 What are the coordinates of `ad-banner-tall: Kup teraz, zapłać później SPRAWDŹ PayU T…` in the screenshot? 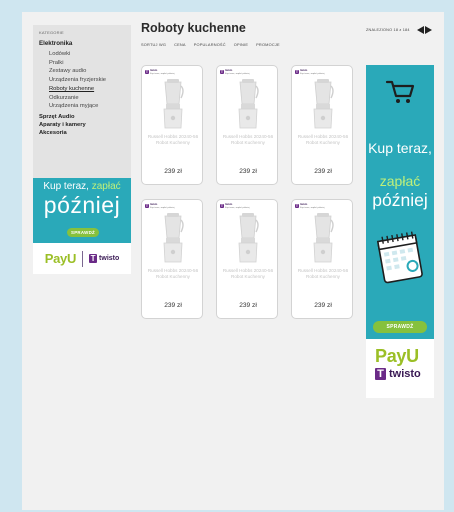 It's located at (400, 231).